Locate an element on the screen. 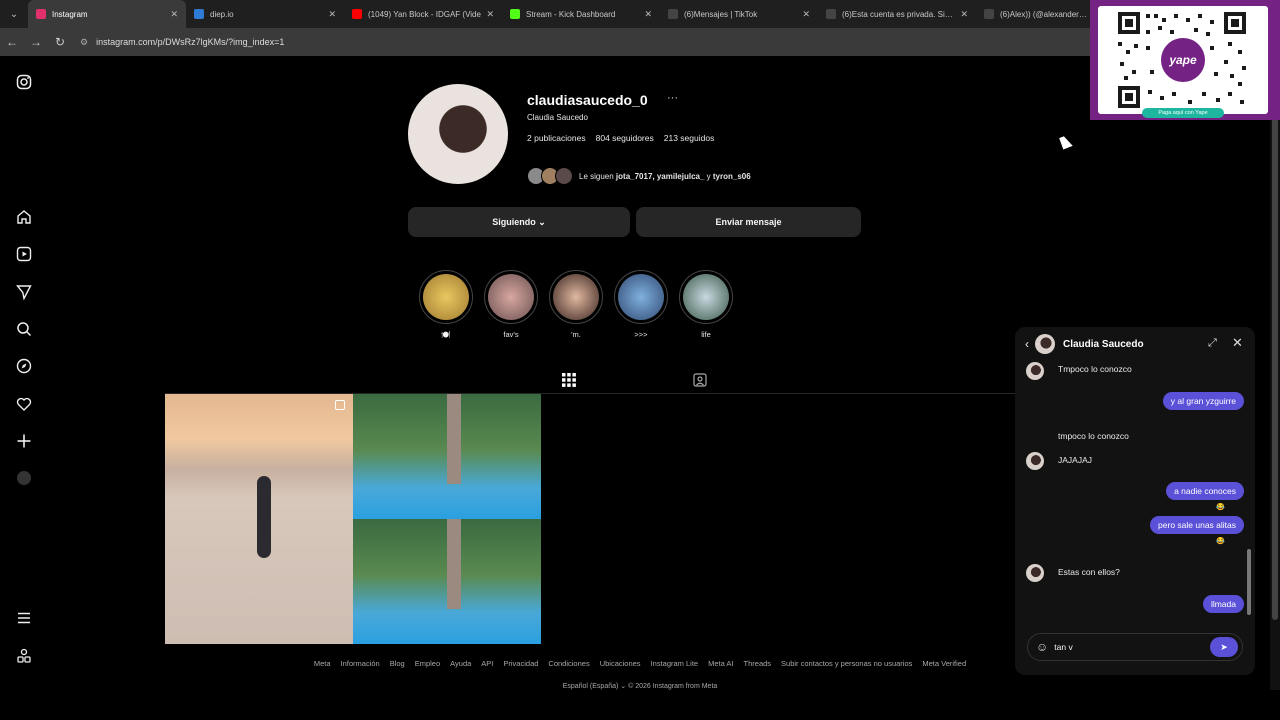 Image resolution: width=1280 pixels, height=720 pixels. footer-link: Subir contactos y personas no usuarios is located at coordinates (846, 663).